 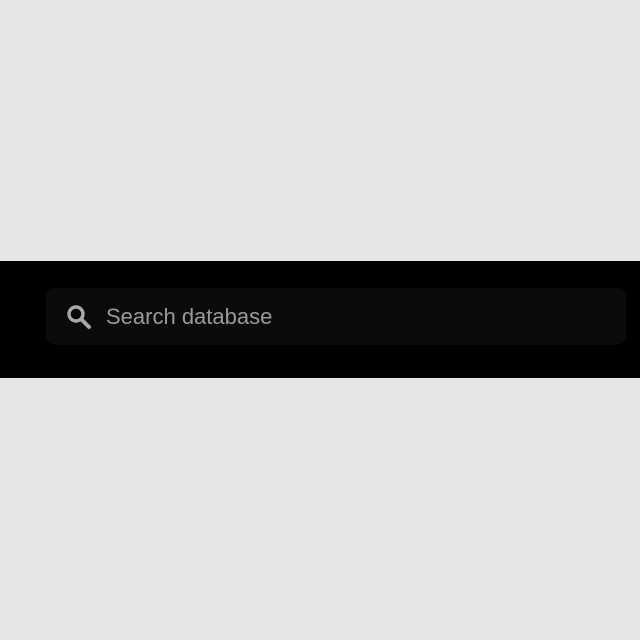 I want to click on search-box, so click(x=336, y=316).